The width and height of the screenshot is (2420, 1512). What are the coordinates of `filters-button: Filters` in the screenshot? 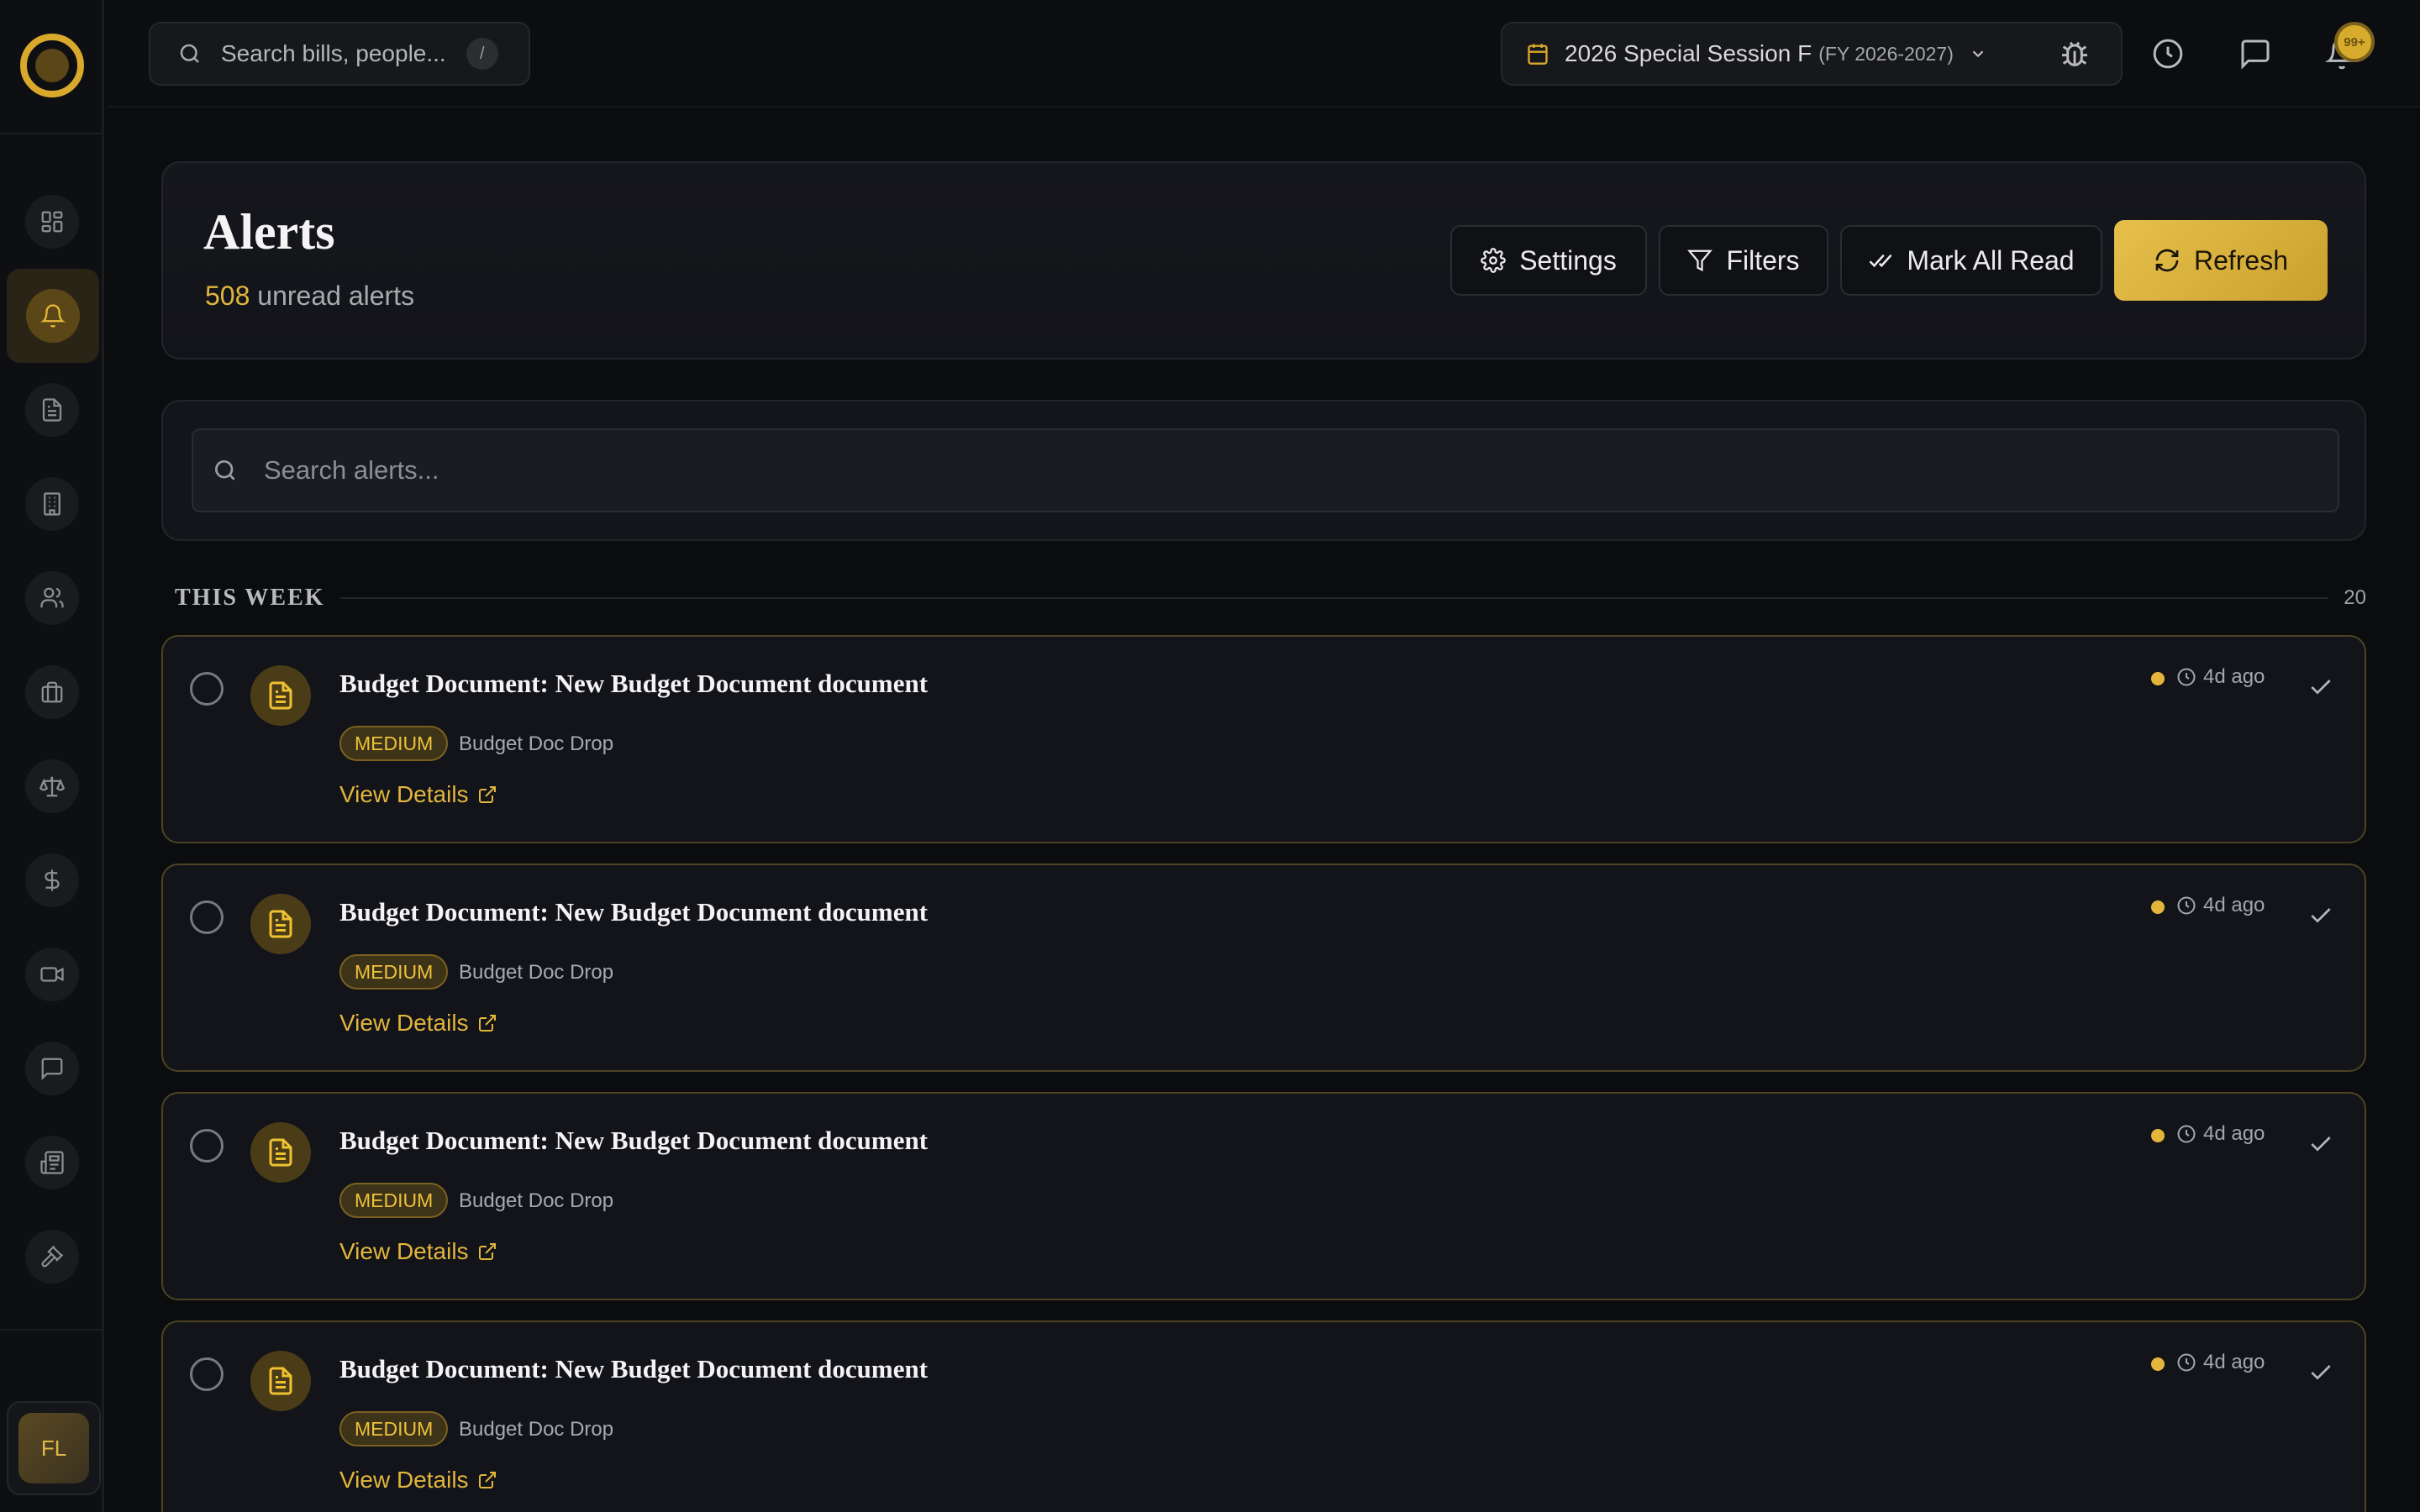 It's located at (1743, 260).